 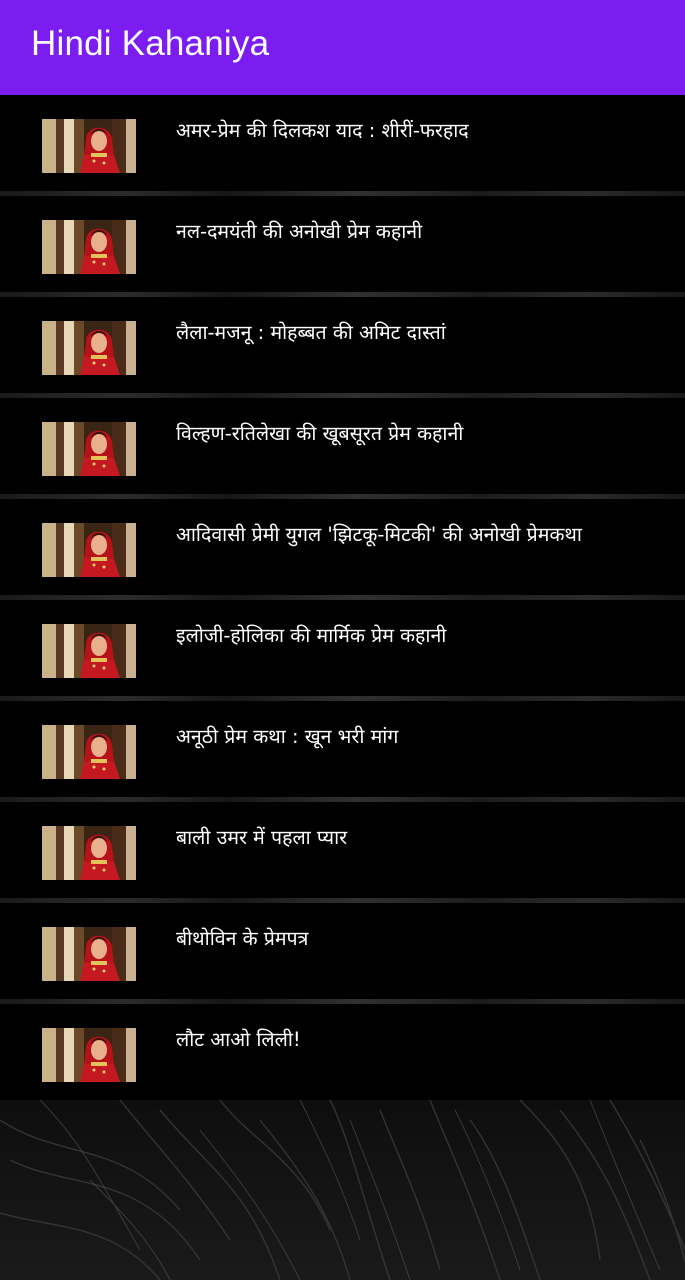 I want to click on story-list-item: लैला-मजनू : मोहब्बत की अमिट दास्तां, so click(x=342, y=345).